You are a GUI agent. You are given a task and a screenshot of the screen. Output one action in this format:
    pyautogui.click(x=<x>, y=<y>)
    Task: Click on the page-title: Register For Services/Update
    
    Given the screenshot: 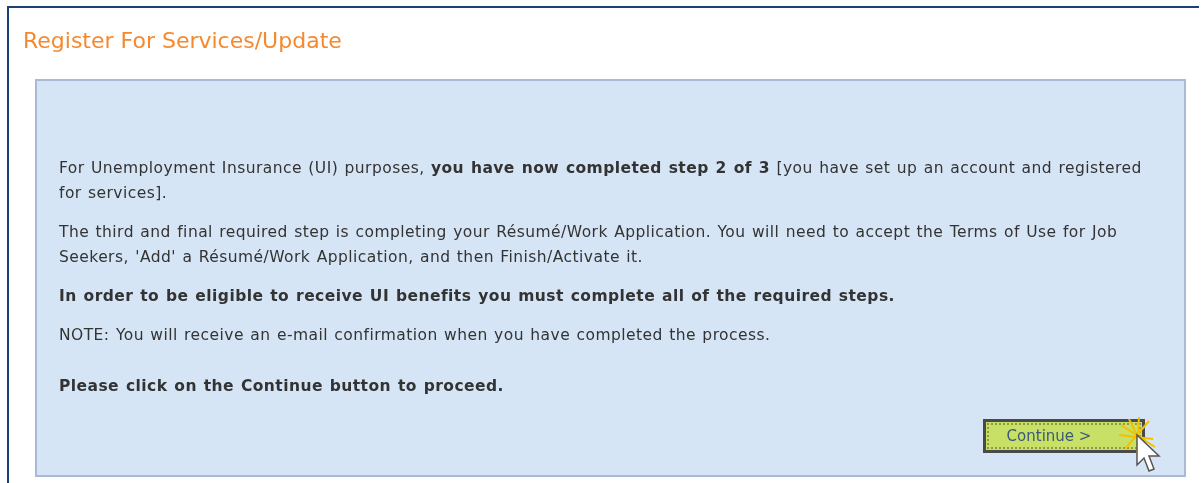 What is the action you would take?
    pyautogui.click(x=182, y=41)
    